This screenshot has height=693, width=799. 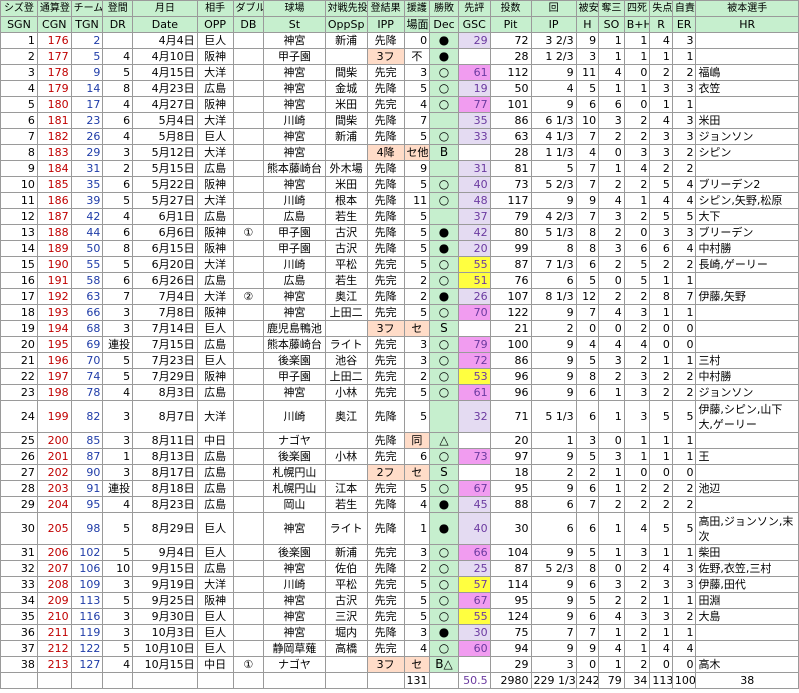 What do you see at coordinates (294, 232) in the screenshot?
I see `stadium: 甲子園` at bounding box center [294, 232].